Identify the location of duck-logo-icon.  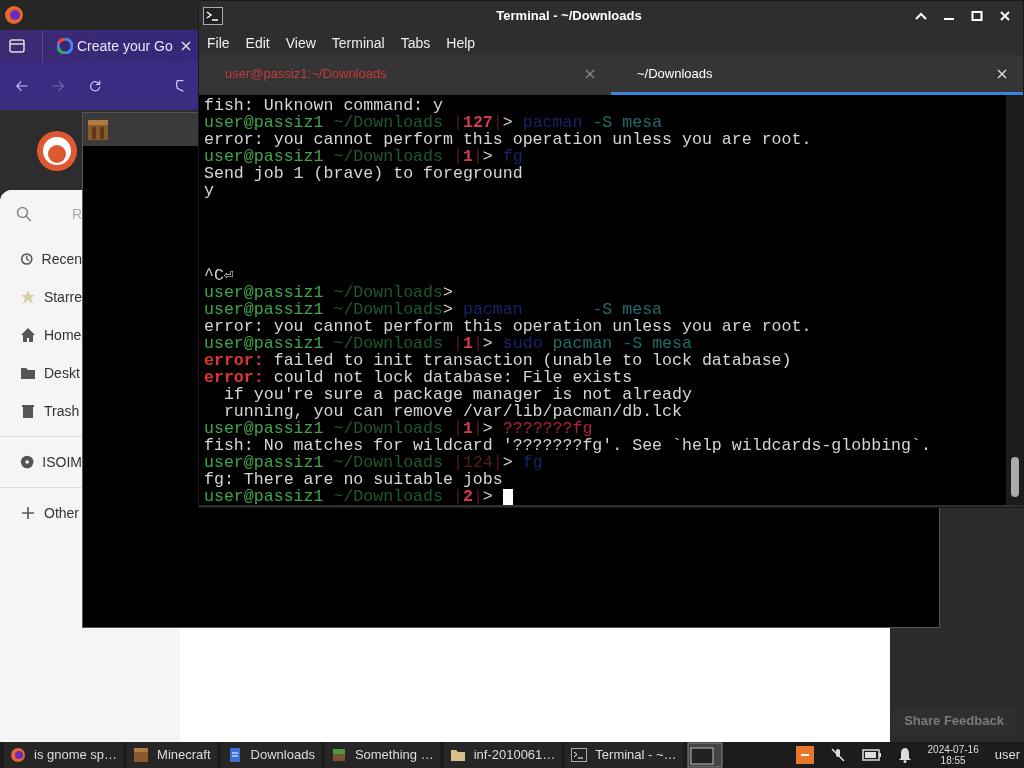
(57, 151).